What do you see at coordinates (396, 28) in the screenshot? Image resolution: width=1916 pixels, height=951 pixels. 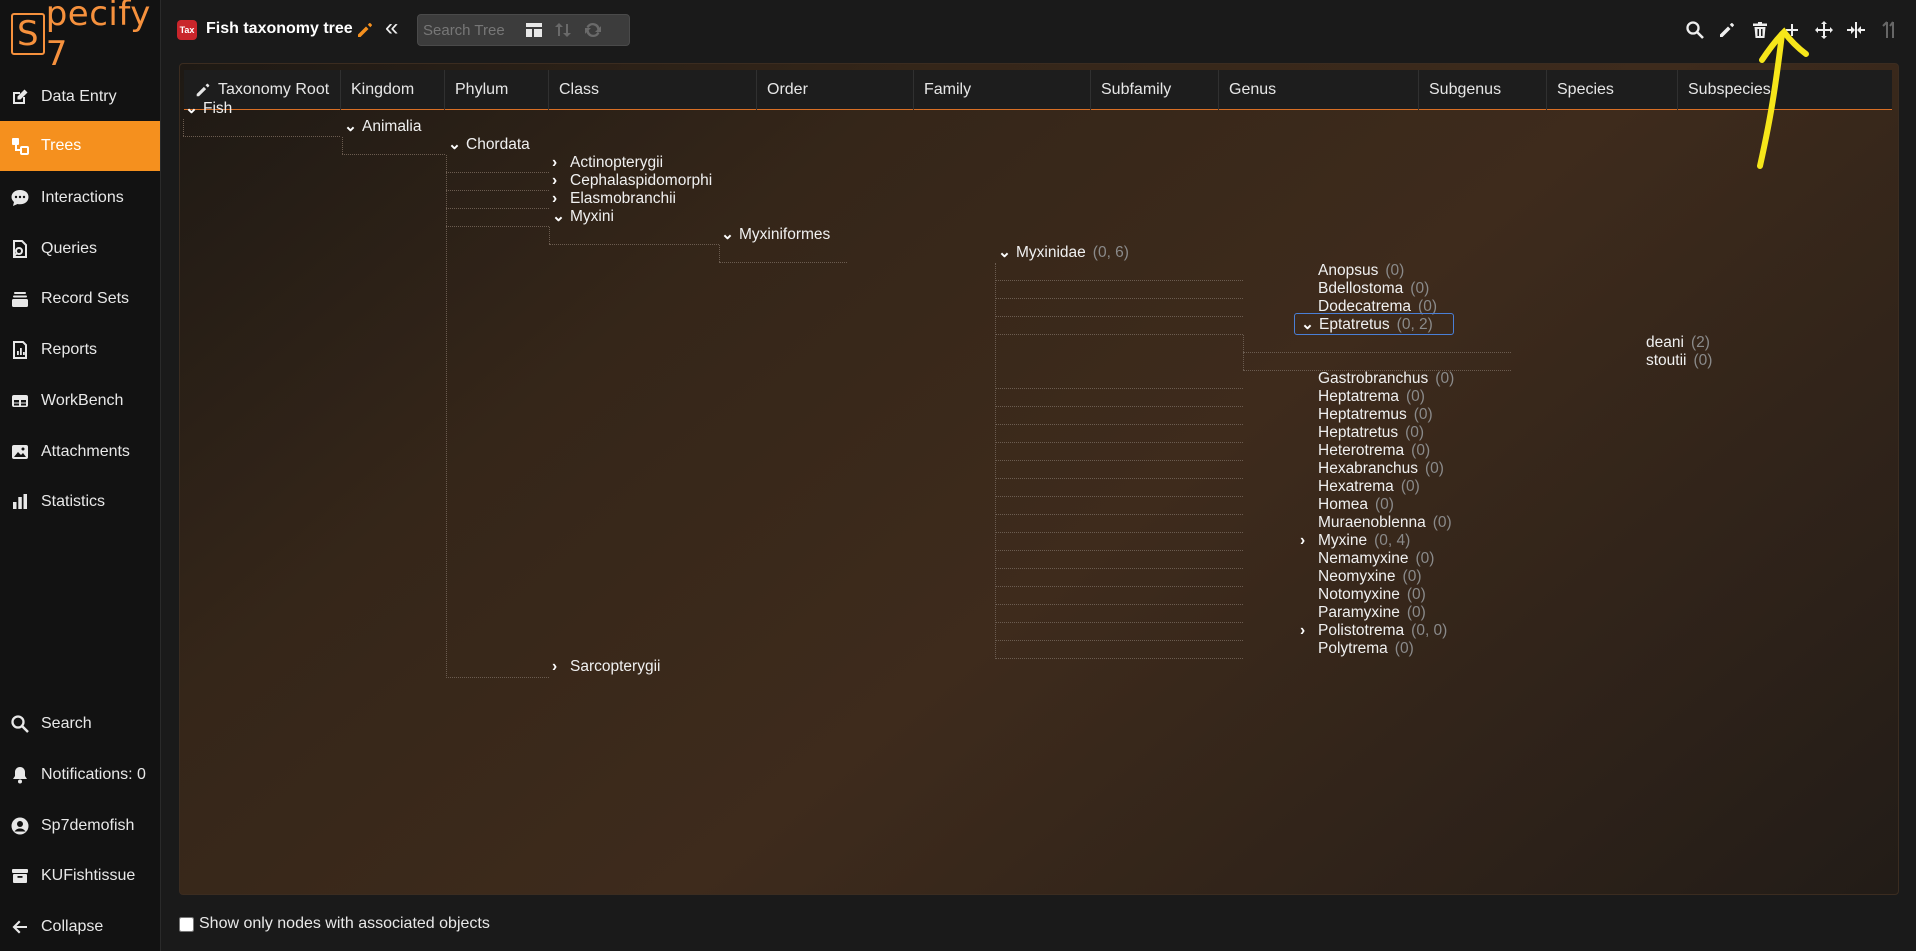 I see `double-chevron-left-icon: «` at bounding box center [396, 28].